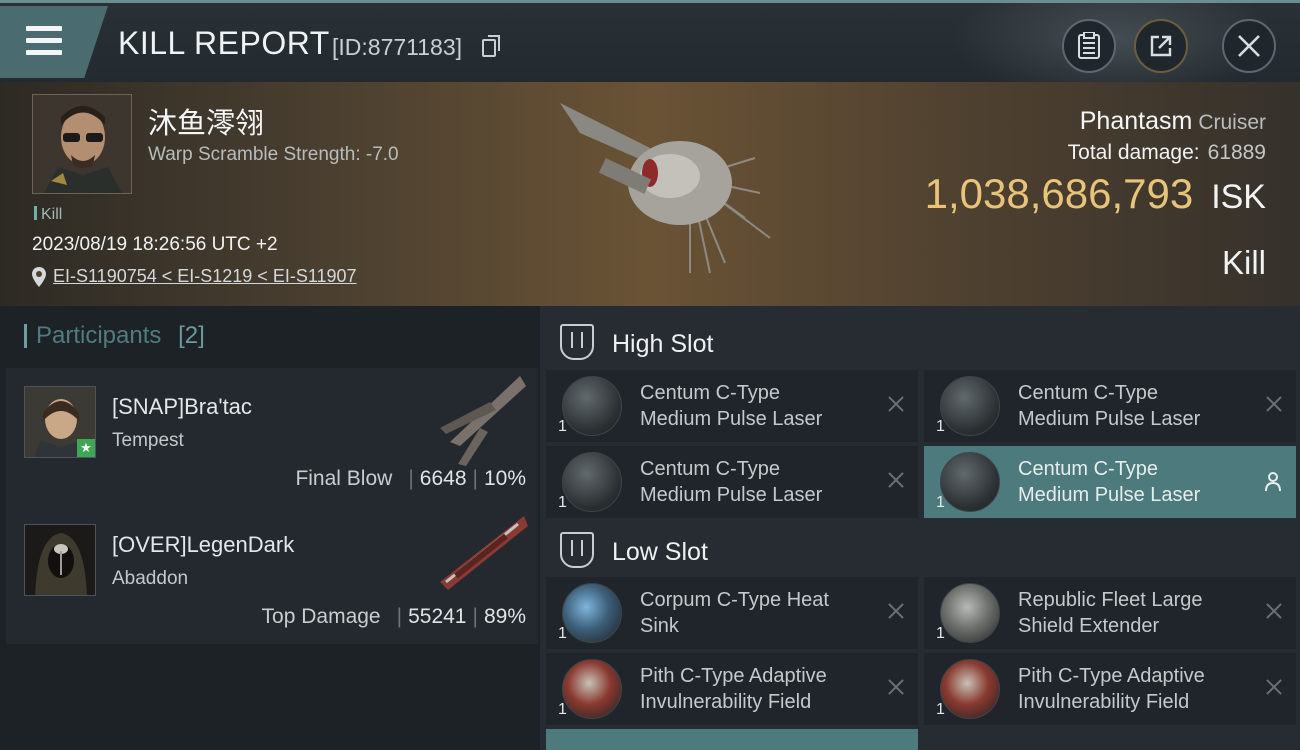 The image size is (1300, 750). Describe the element at coordinates (60, 422) in the screenshot. I see `participant-avatar: ★` at that location.